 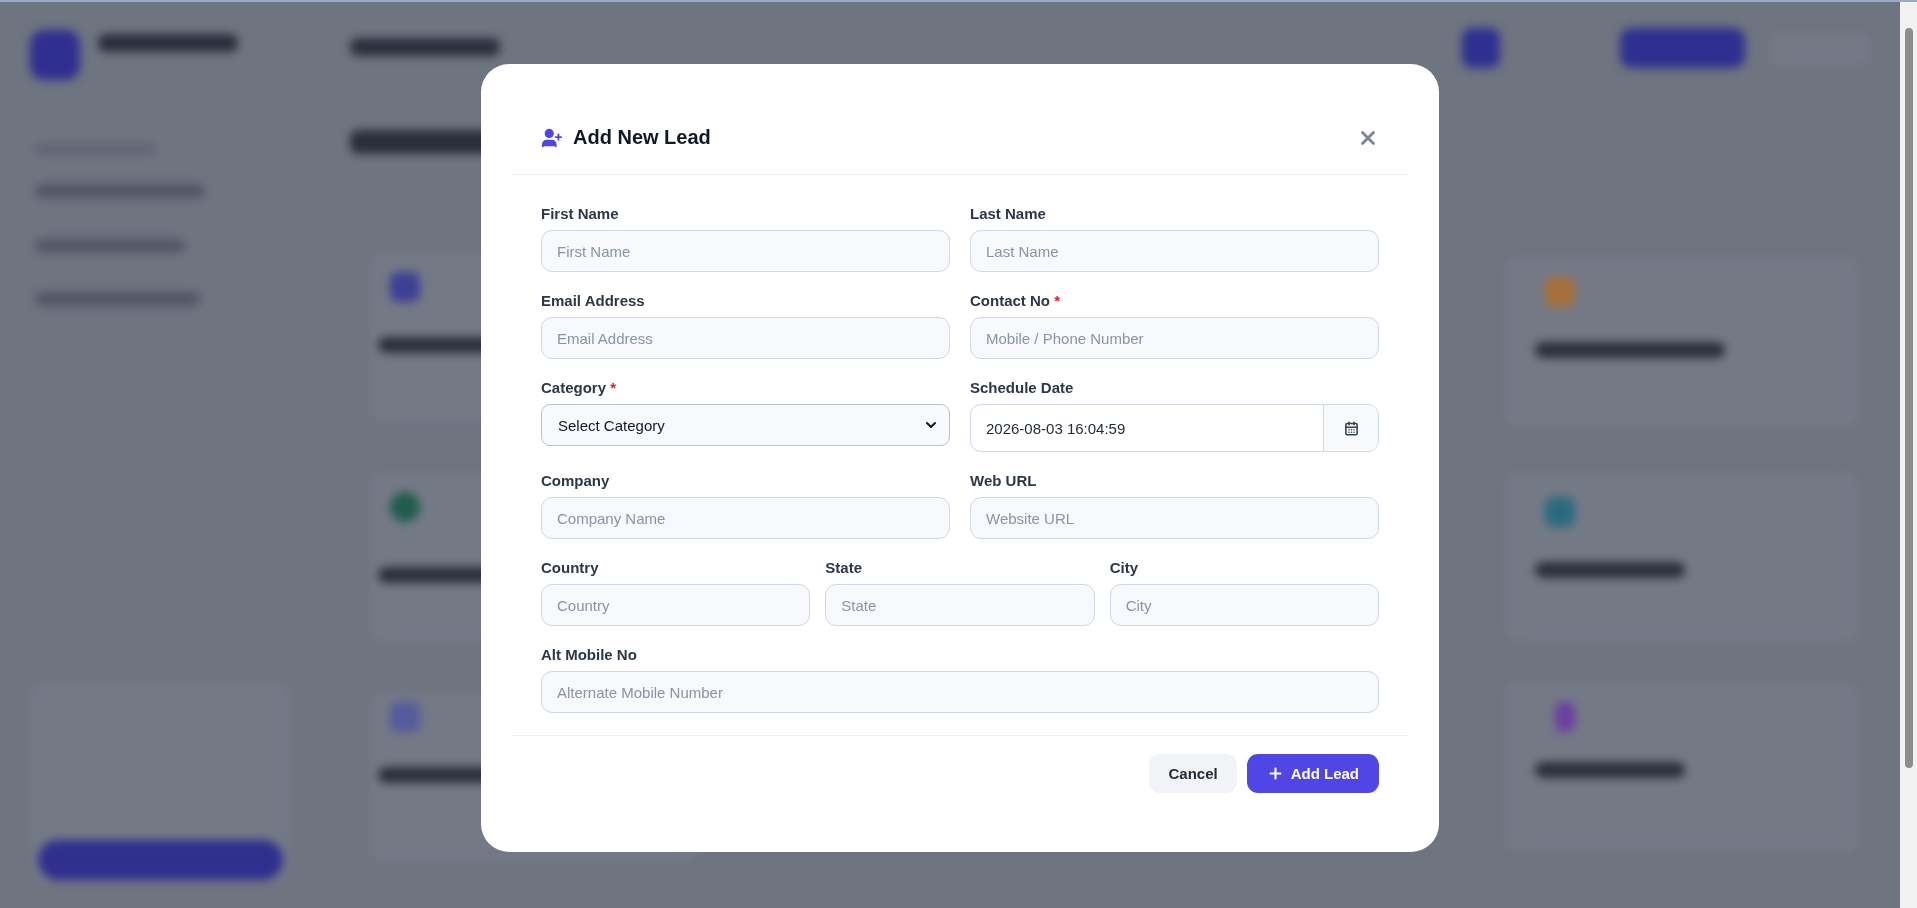 What do you see at coordinates (593, 300) in the screenshot?
I see `field-label: Email Address` at bounding box center [593, 300].